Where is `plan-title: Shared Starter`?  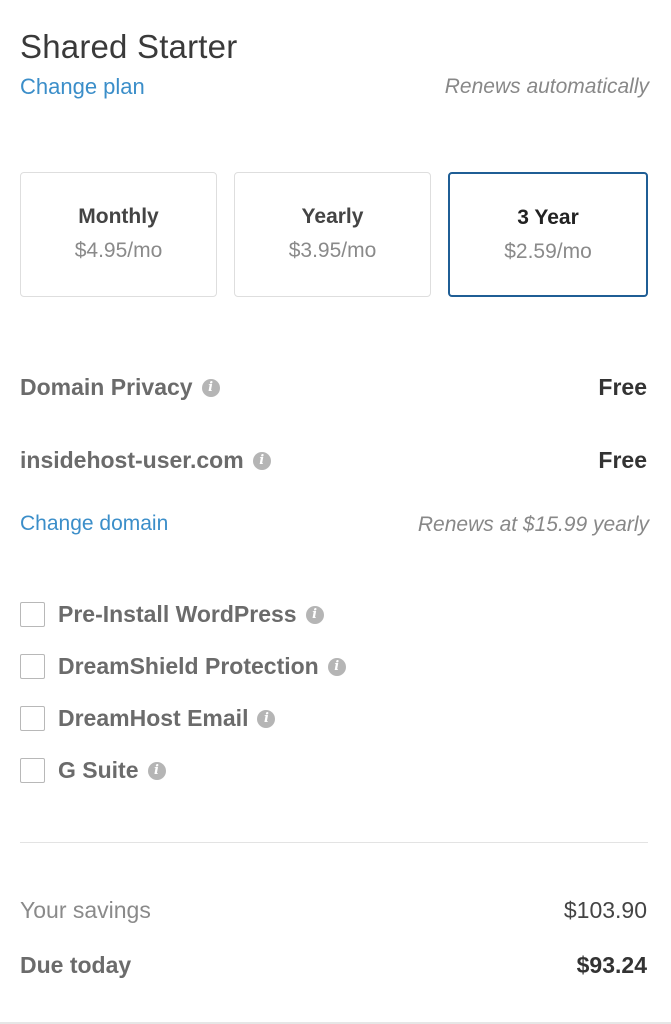 plan-title: Shared Starter is located at coordinates (129, 46).